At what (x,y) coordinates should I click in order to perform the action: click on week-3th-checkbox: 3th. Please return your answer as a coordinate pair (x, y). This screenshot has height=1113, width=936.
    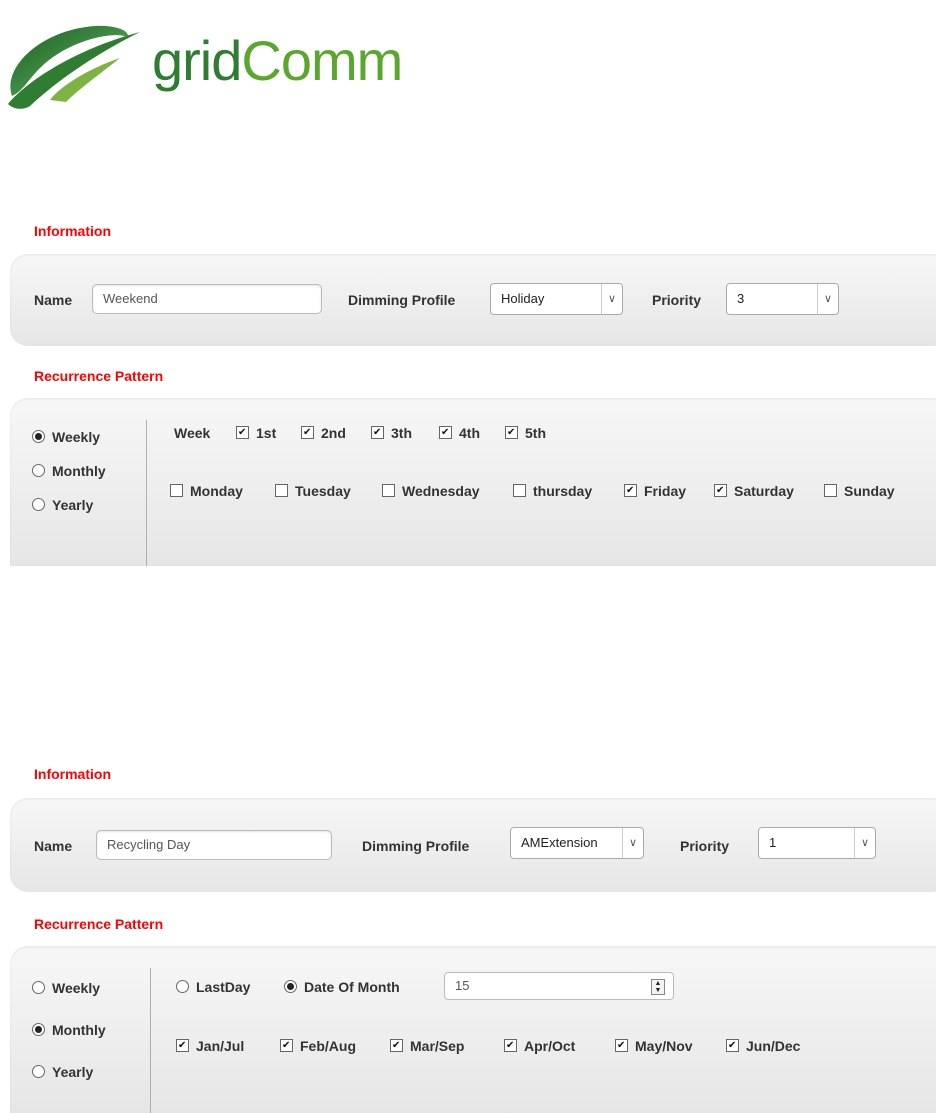
    Looking at the image, I should click on (391, 433).